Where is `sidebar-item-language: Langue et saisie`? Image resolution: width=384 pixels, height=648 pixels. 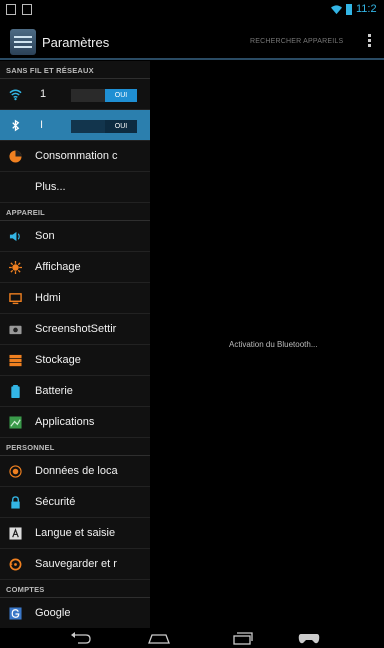 sidebar-item-language: Langue et saisie is located at coordinates (75, 533).